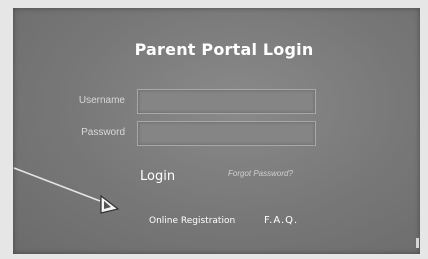 The width and height of the screenshot is (428, 259). I want to click on username-field, so click(226, 101).